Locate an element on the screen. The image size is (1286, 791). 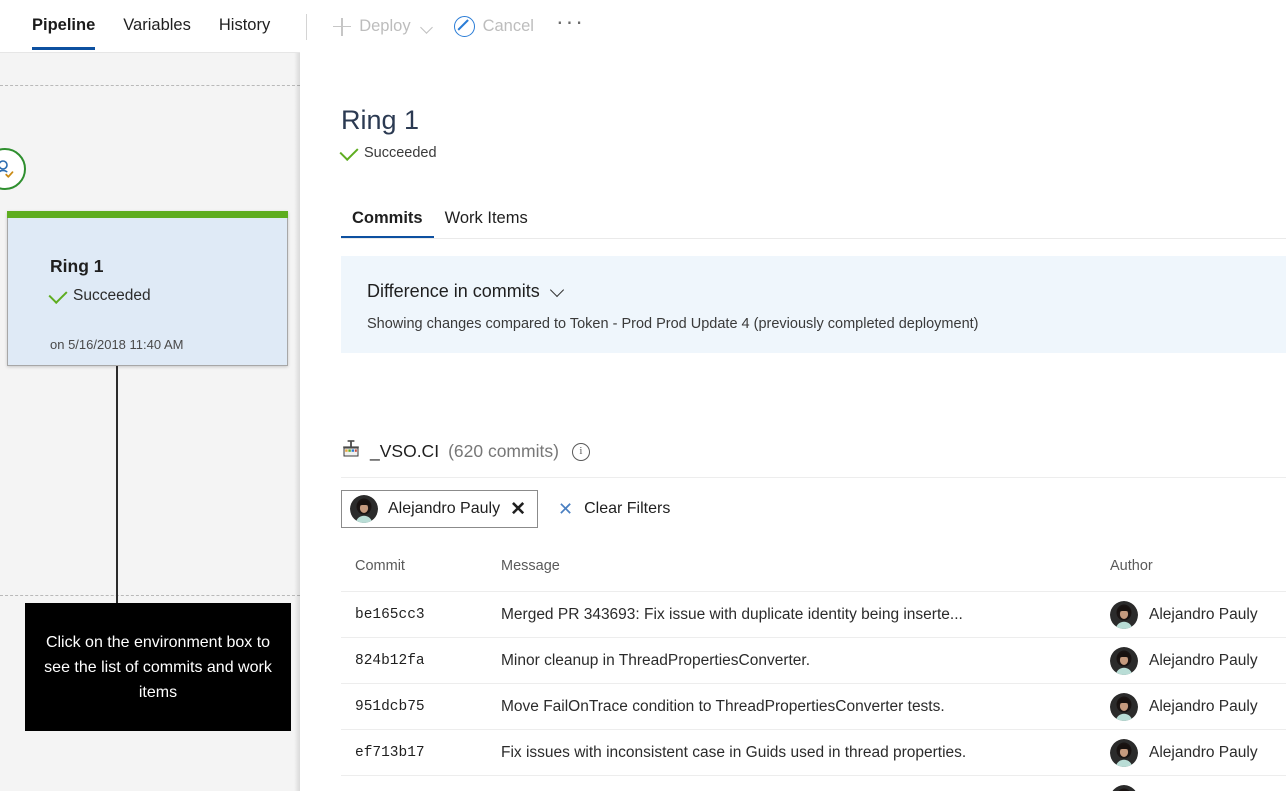
environment-card-name: Ring 1 is located at coordinates (77, 266).